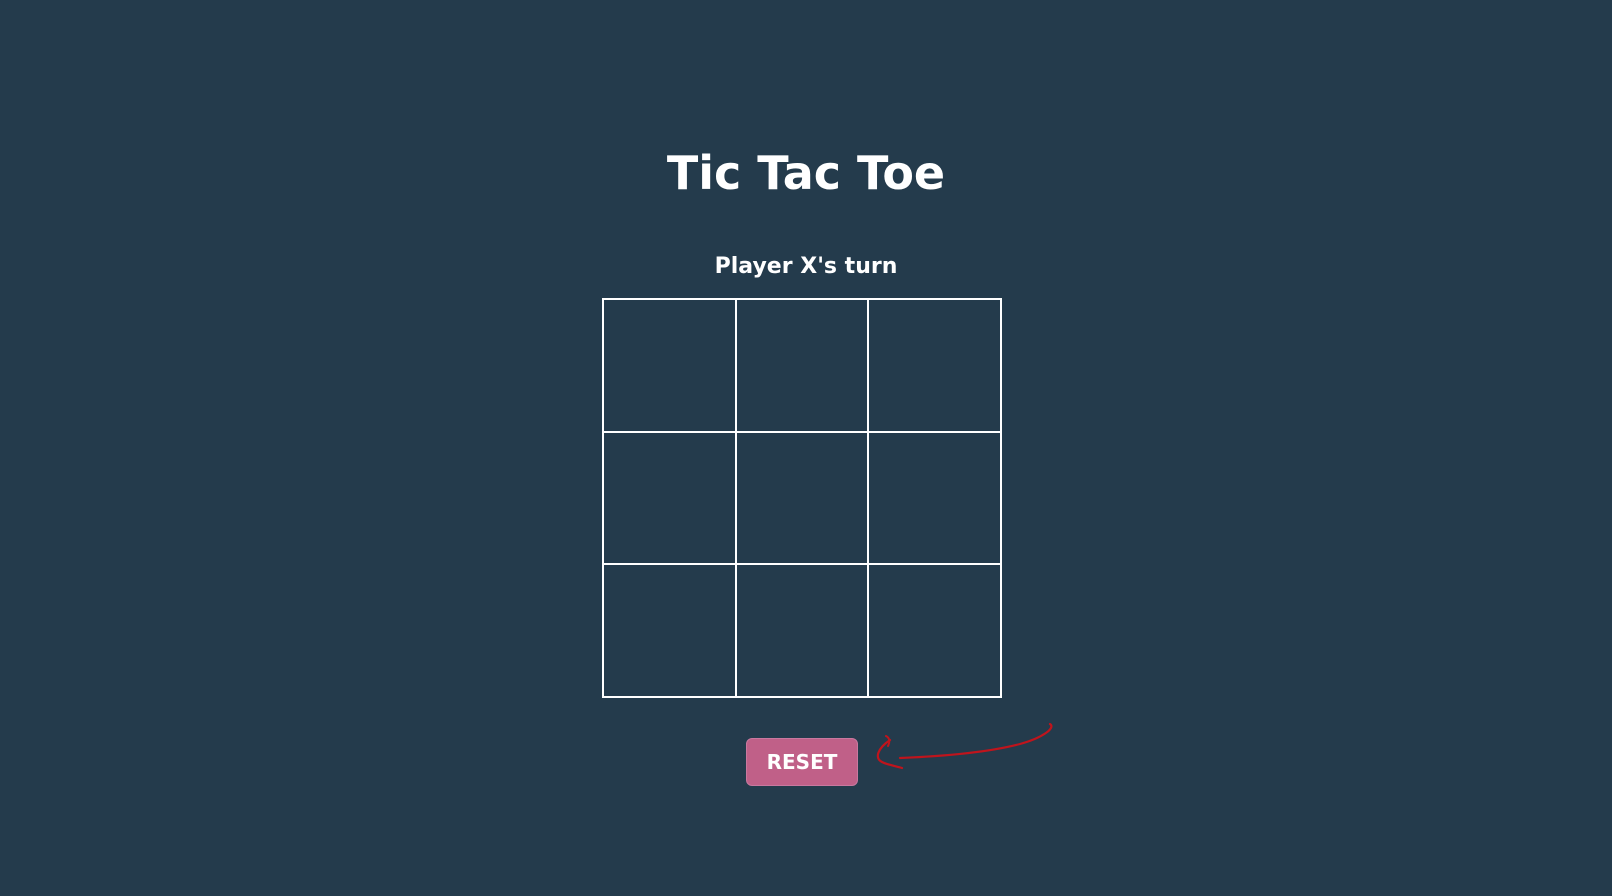 Image resolution: width=1612 pixels, height=896 pixels. I want to click on page-title: Tic Tac Toe, so click(806, 173).